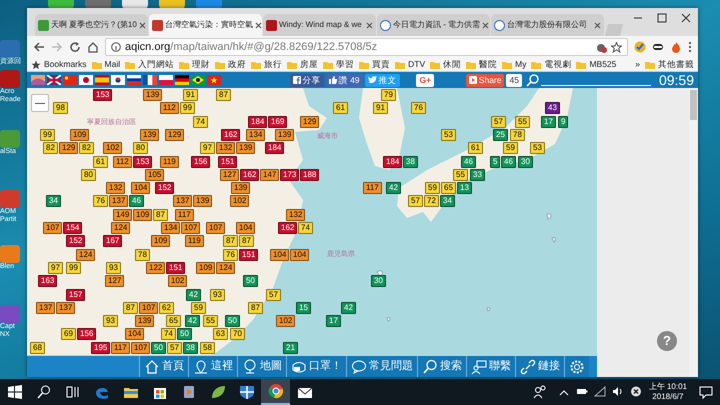 The image size is (720, 405). Describe the element at coordinates (551, 64) in the screenshot. I see `bookmark: 電視劇` at that location.